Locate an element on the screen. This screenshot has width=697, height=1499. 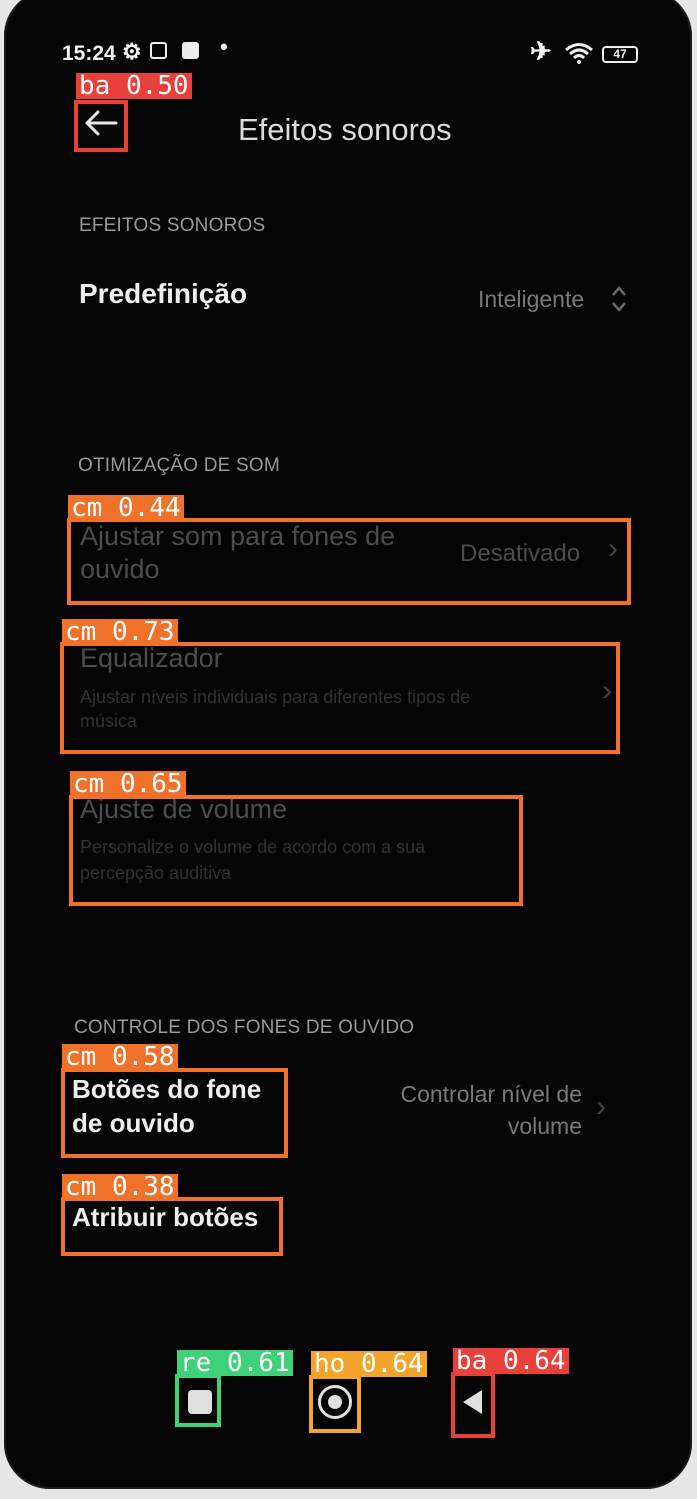
section-heading-headphone-control: CONTROLE DOS FONES DE OUVIDO is located at coordinates (244, 1027).